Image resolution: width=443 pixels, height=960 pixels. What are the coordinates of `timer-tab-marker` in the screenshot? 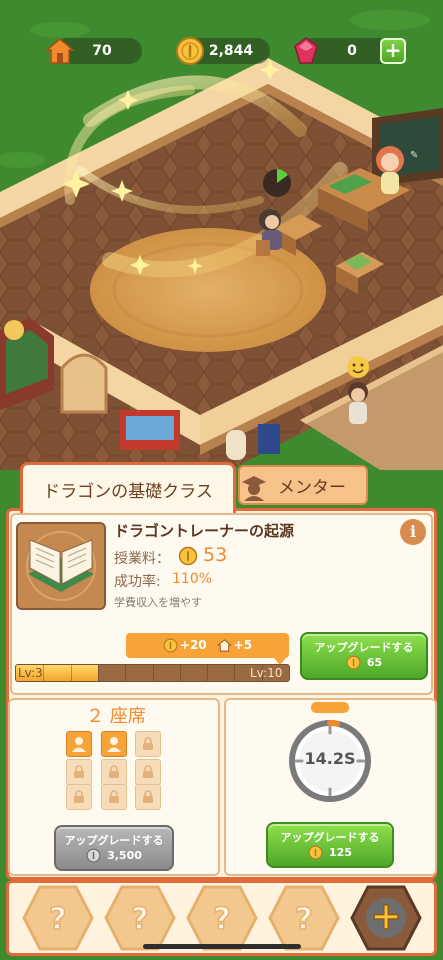 It's located at (330, 707).